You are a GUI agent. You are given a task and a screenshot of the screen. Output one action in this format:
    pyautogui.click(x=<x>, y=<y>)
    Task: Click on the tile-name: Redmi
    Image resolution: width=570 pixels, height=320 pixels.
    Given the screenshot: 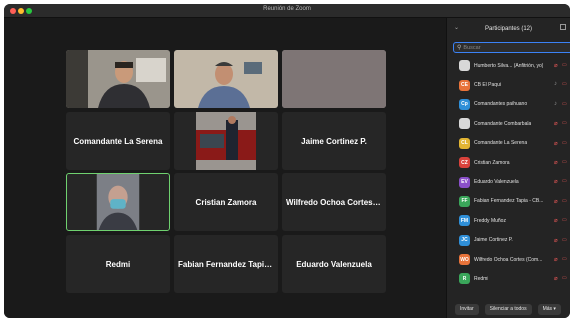 What is the action you would take?
    pyautogui.click(x=118, y=264)
    